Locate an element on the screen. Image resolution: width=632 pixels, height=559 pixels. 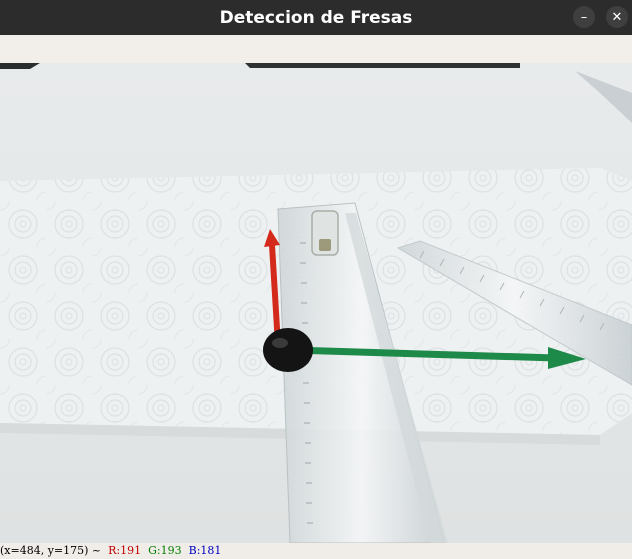
close-button: ✕ is located at coordinates (617, 17).